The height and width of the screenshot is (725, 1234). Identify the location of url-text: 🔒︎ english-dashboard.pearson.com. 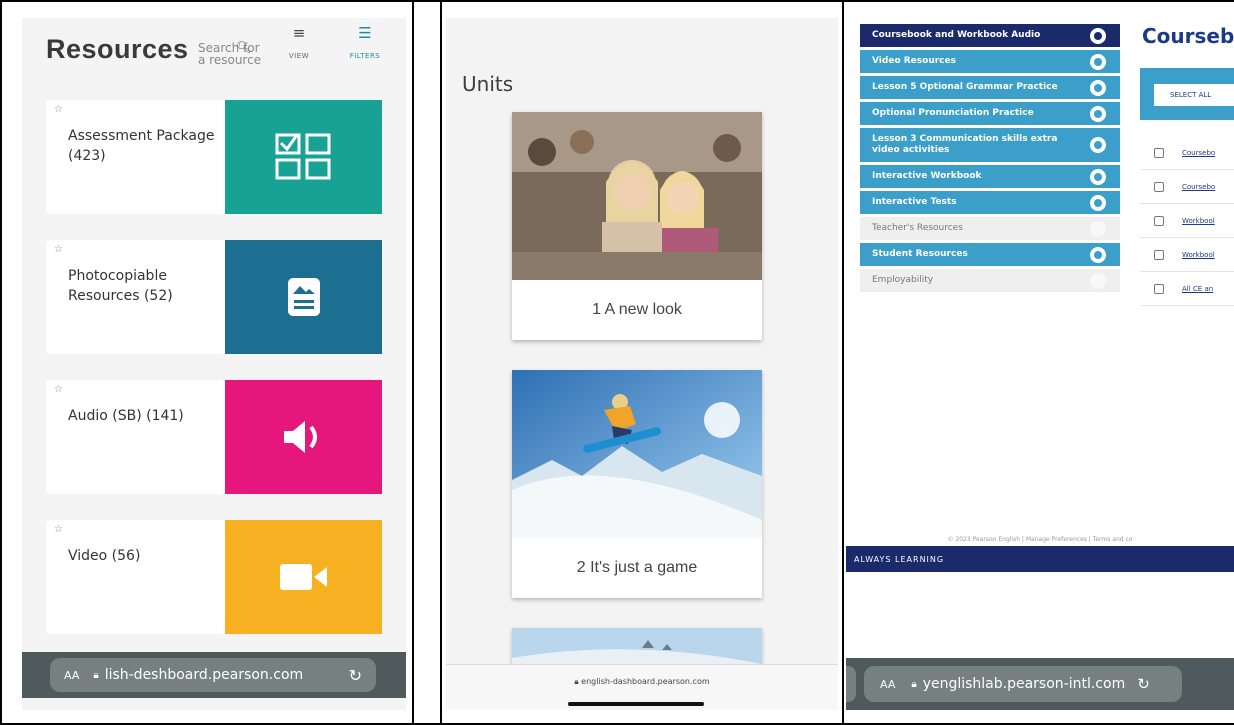
(642, 682).